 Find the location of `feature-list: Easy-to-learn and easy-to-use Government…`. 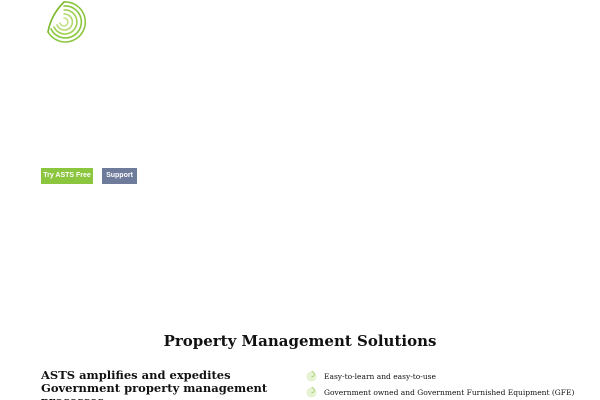

feature-list: Easy-to-learn and easy-to-use Government… is located at coordinates (451, 384).